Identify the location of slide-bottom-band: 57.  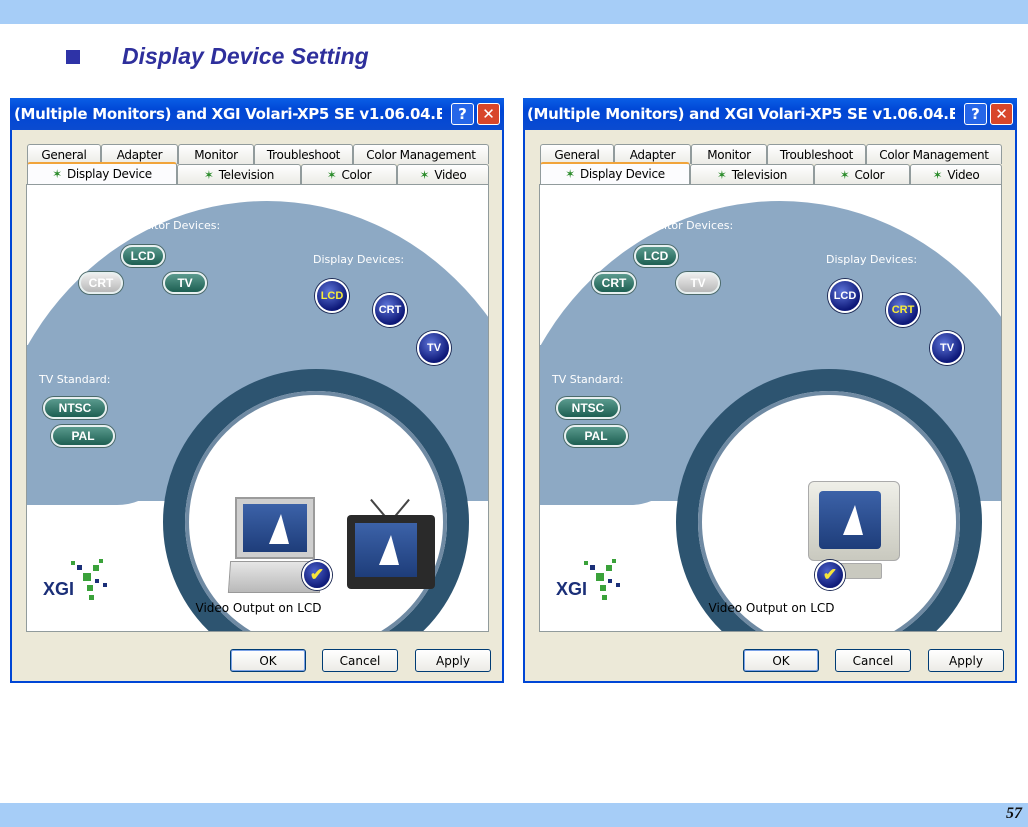
(514, 815).